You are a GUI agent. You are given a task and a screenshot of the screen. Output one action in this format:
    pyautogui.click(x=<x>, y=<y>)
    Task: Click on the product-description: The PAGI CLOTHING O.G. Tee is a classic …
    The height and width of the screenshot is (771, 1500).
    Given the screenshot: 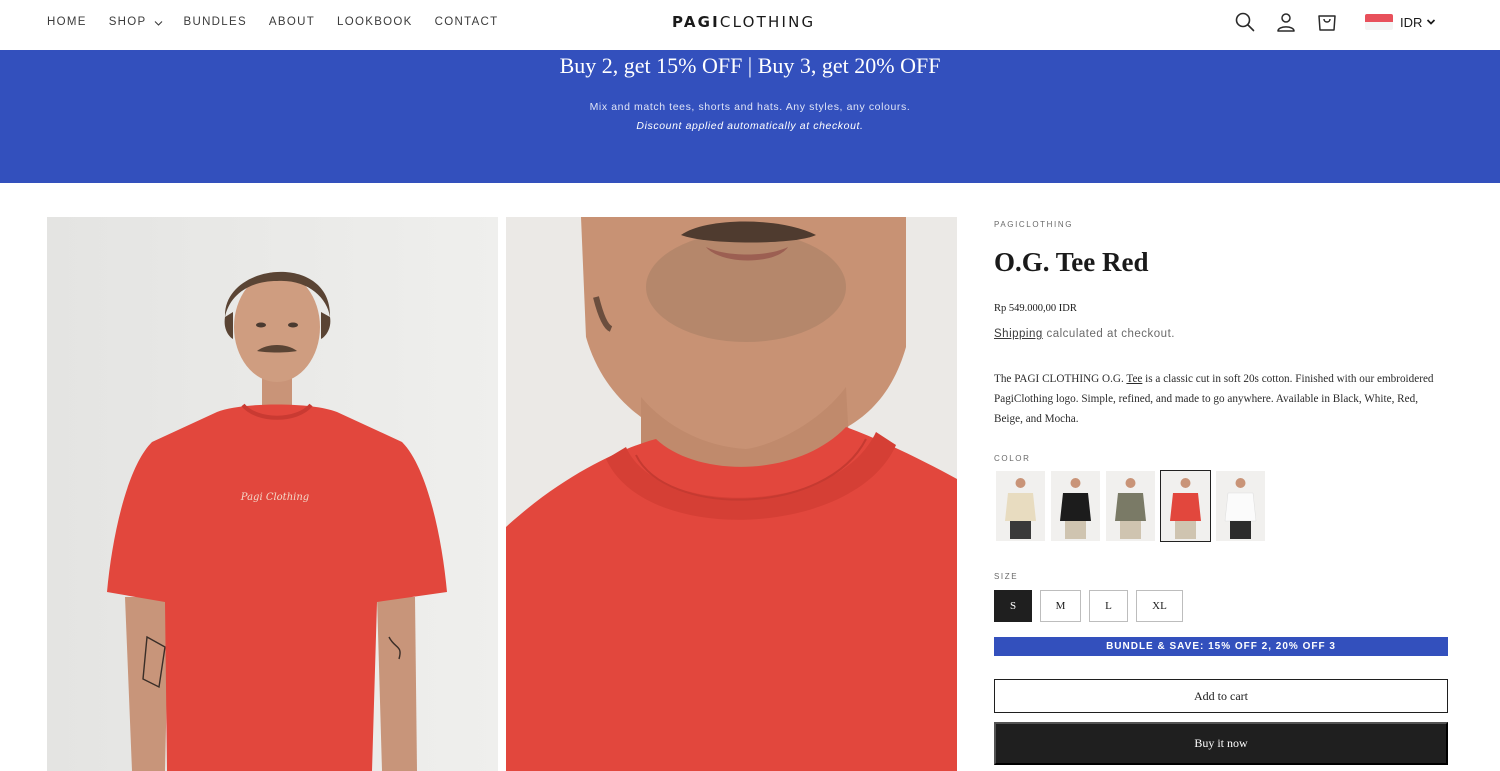 What is the action you would take?
    pyautogui.click(x=1221, y=399)
    